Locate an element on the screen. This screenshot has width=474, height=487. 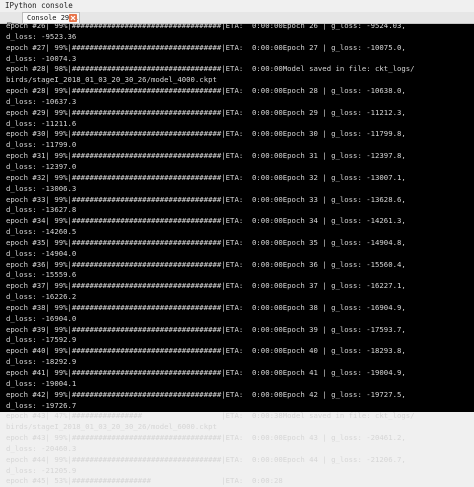
console-line: d_loss: -16226.2 is located at coordinates (41, 297).